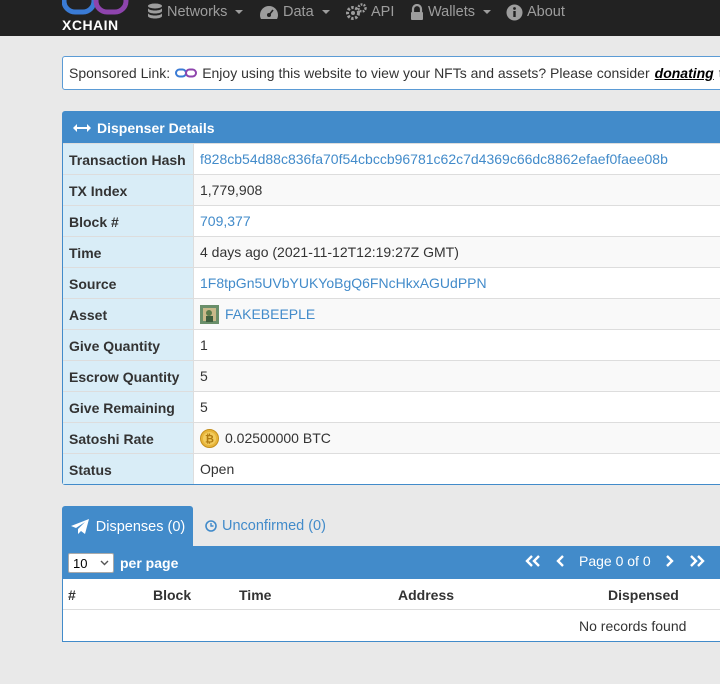 The image size is (720, 684). Describe the element at coordinates (128, 221) in the screenshot. I see `detail-key: Block #` at that location.